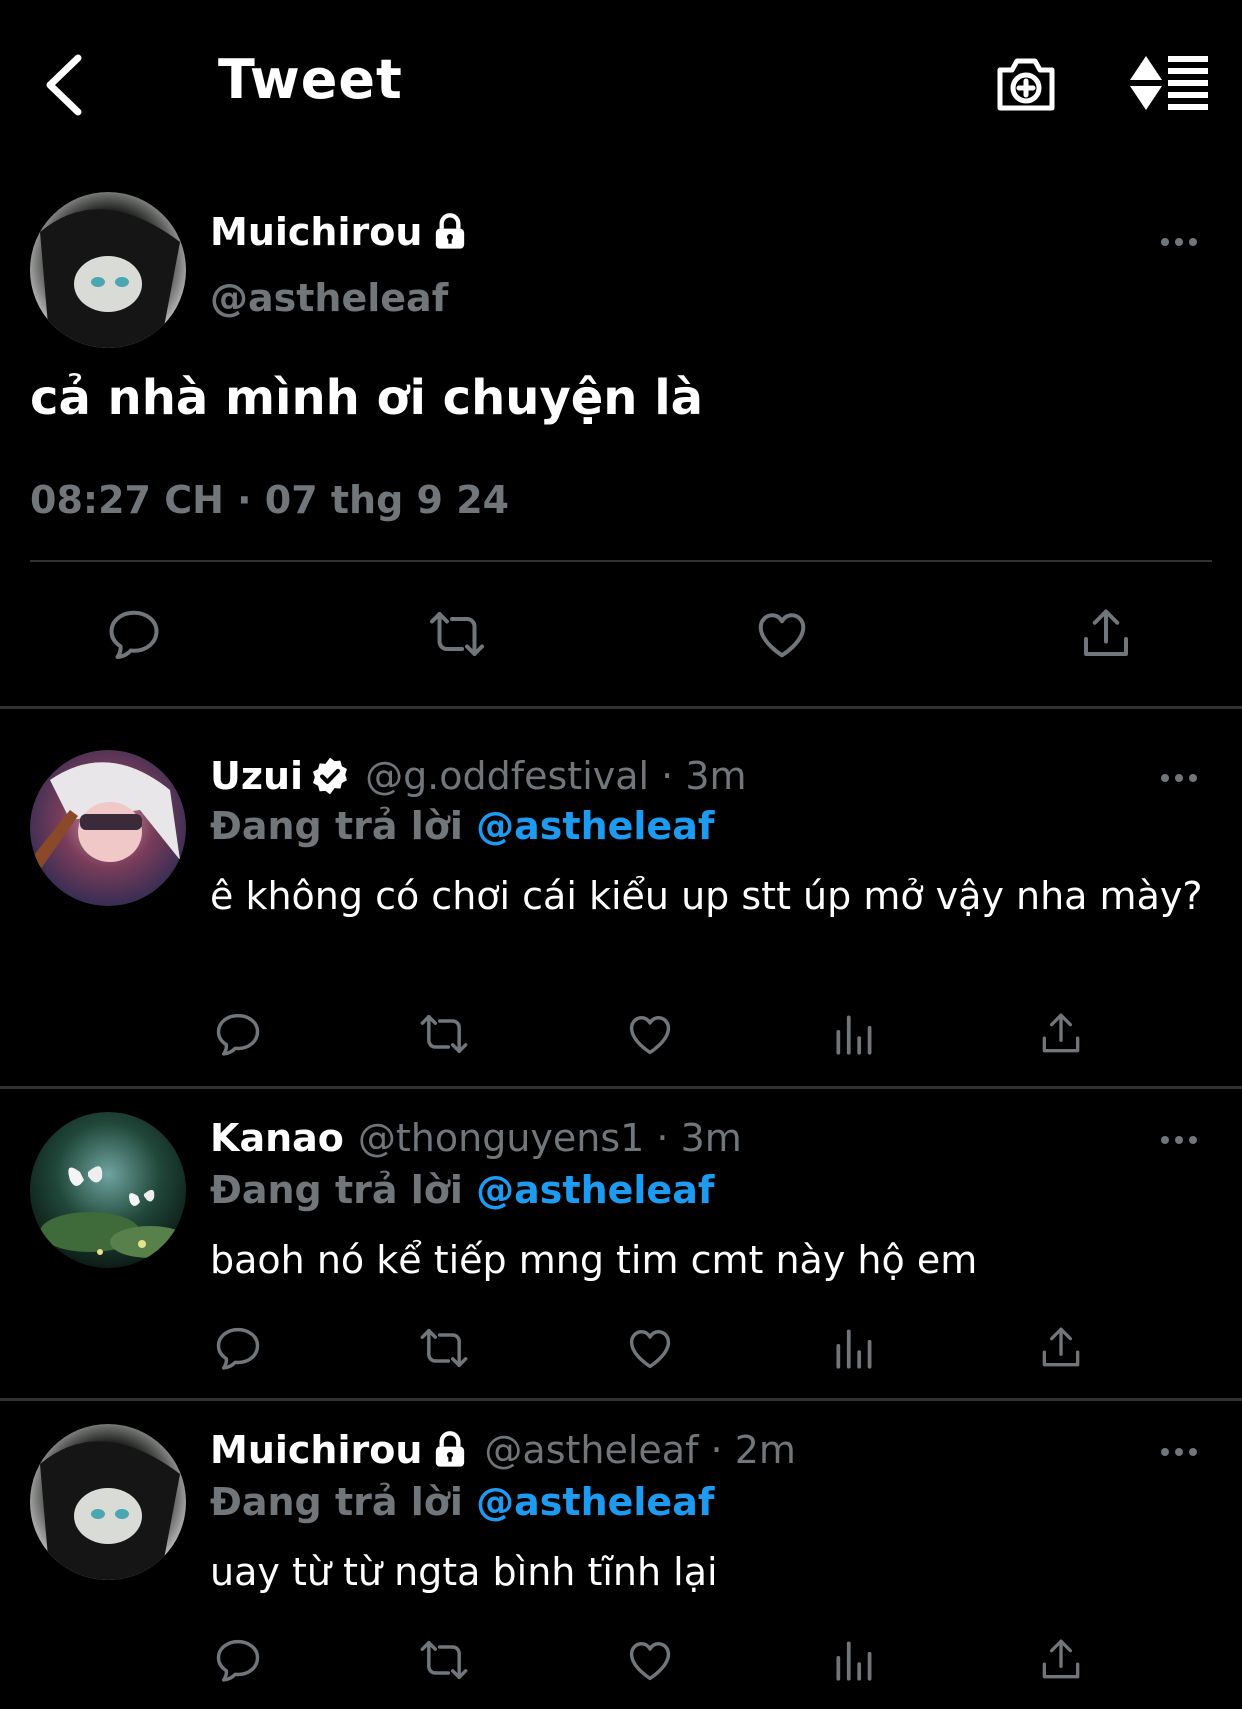  I want to click on chevron-left-icon, so click(64, 85).